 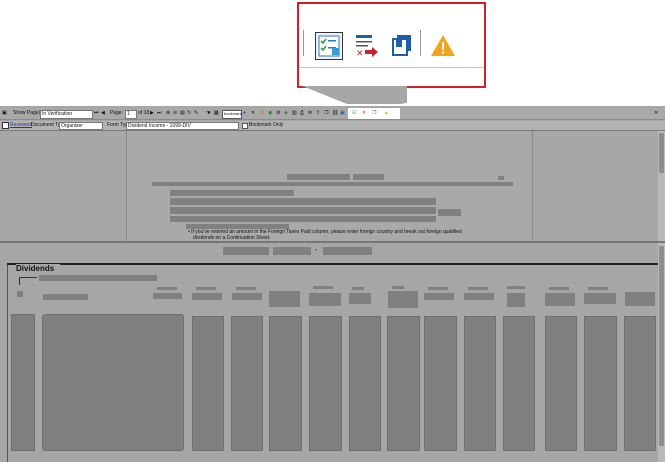 What do you see at coordinates (159, 126) in the screenshot?
I see `form-type-value: Dividend Income - 1099-DIV` at bounding box center [159, 126].